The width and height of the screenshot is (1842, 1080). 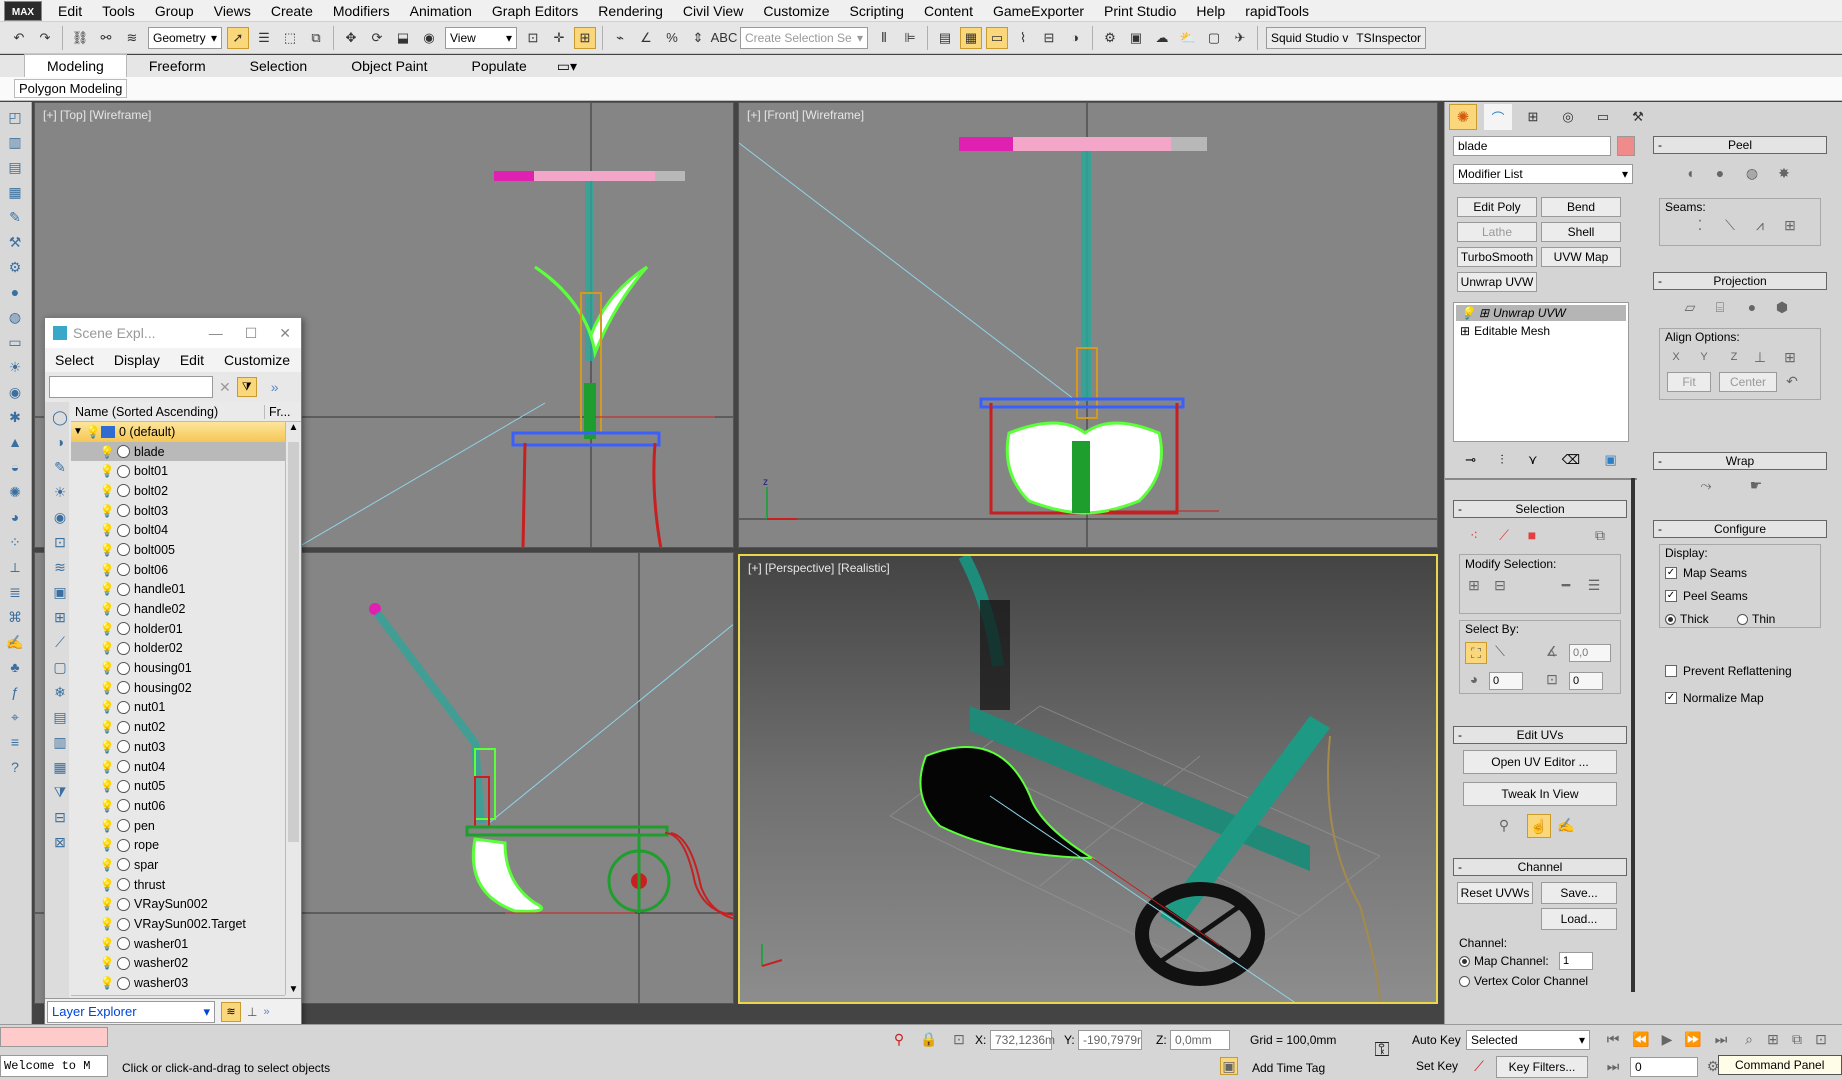 I want to click on schematic-view-icon: ⊟, so click(x=1049, y=38).